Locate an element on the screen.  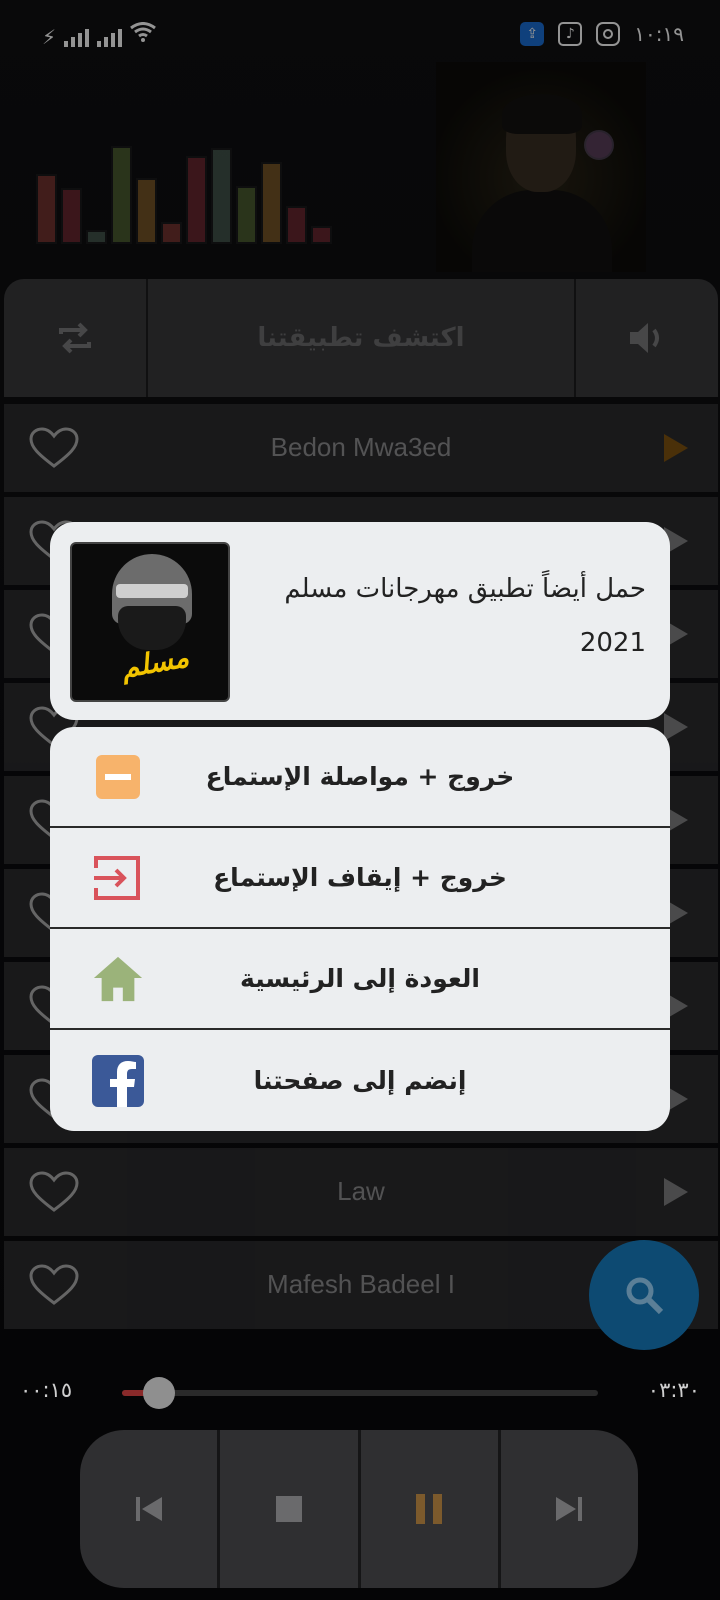
join-page-button: إنضم إلى صفحتنا is located at coordinates (360, 1080).